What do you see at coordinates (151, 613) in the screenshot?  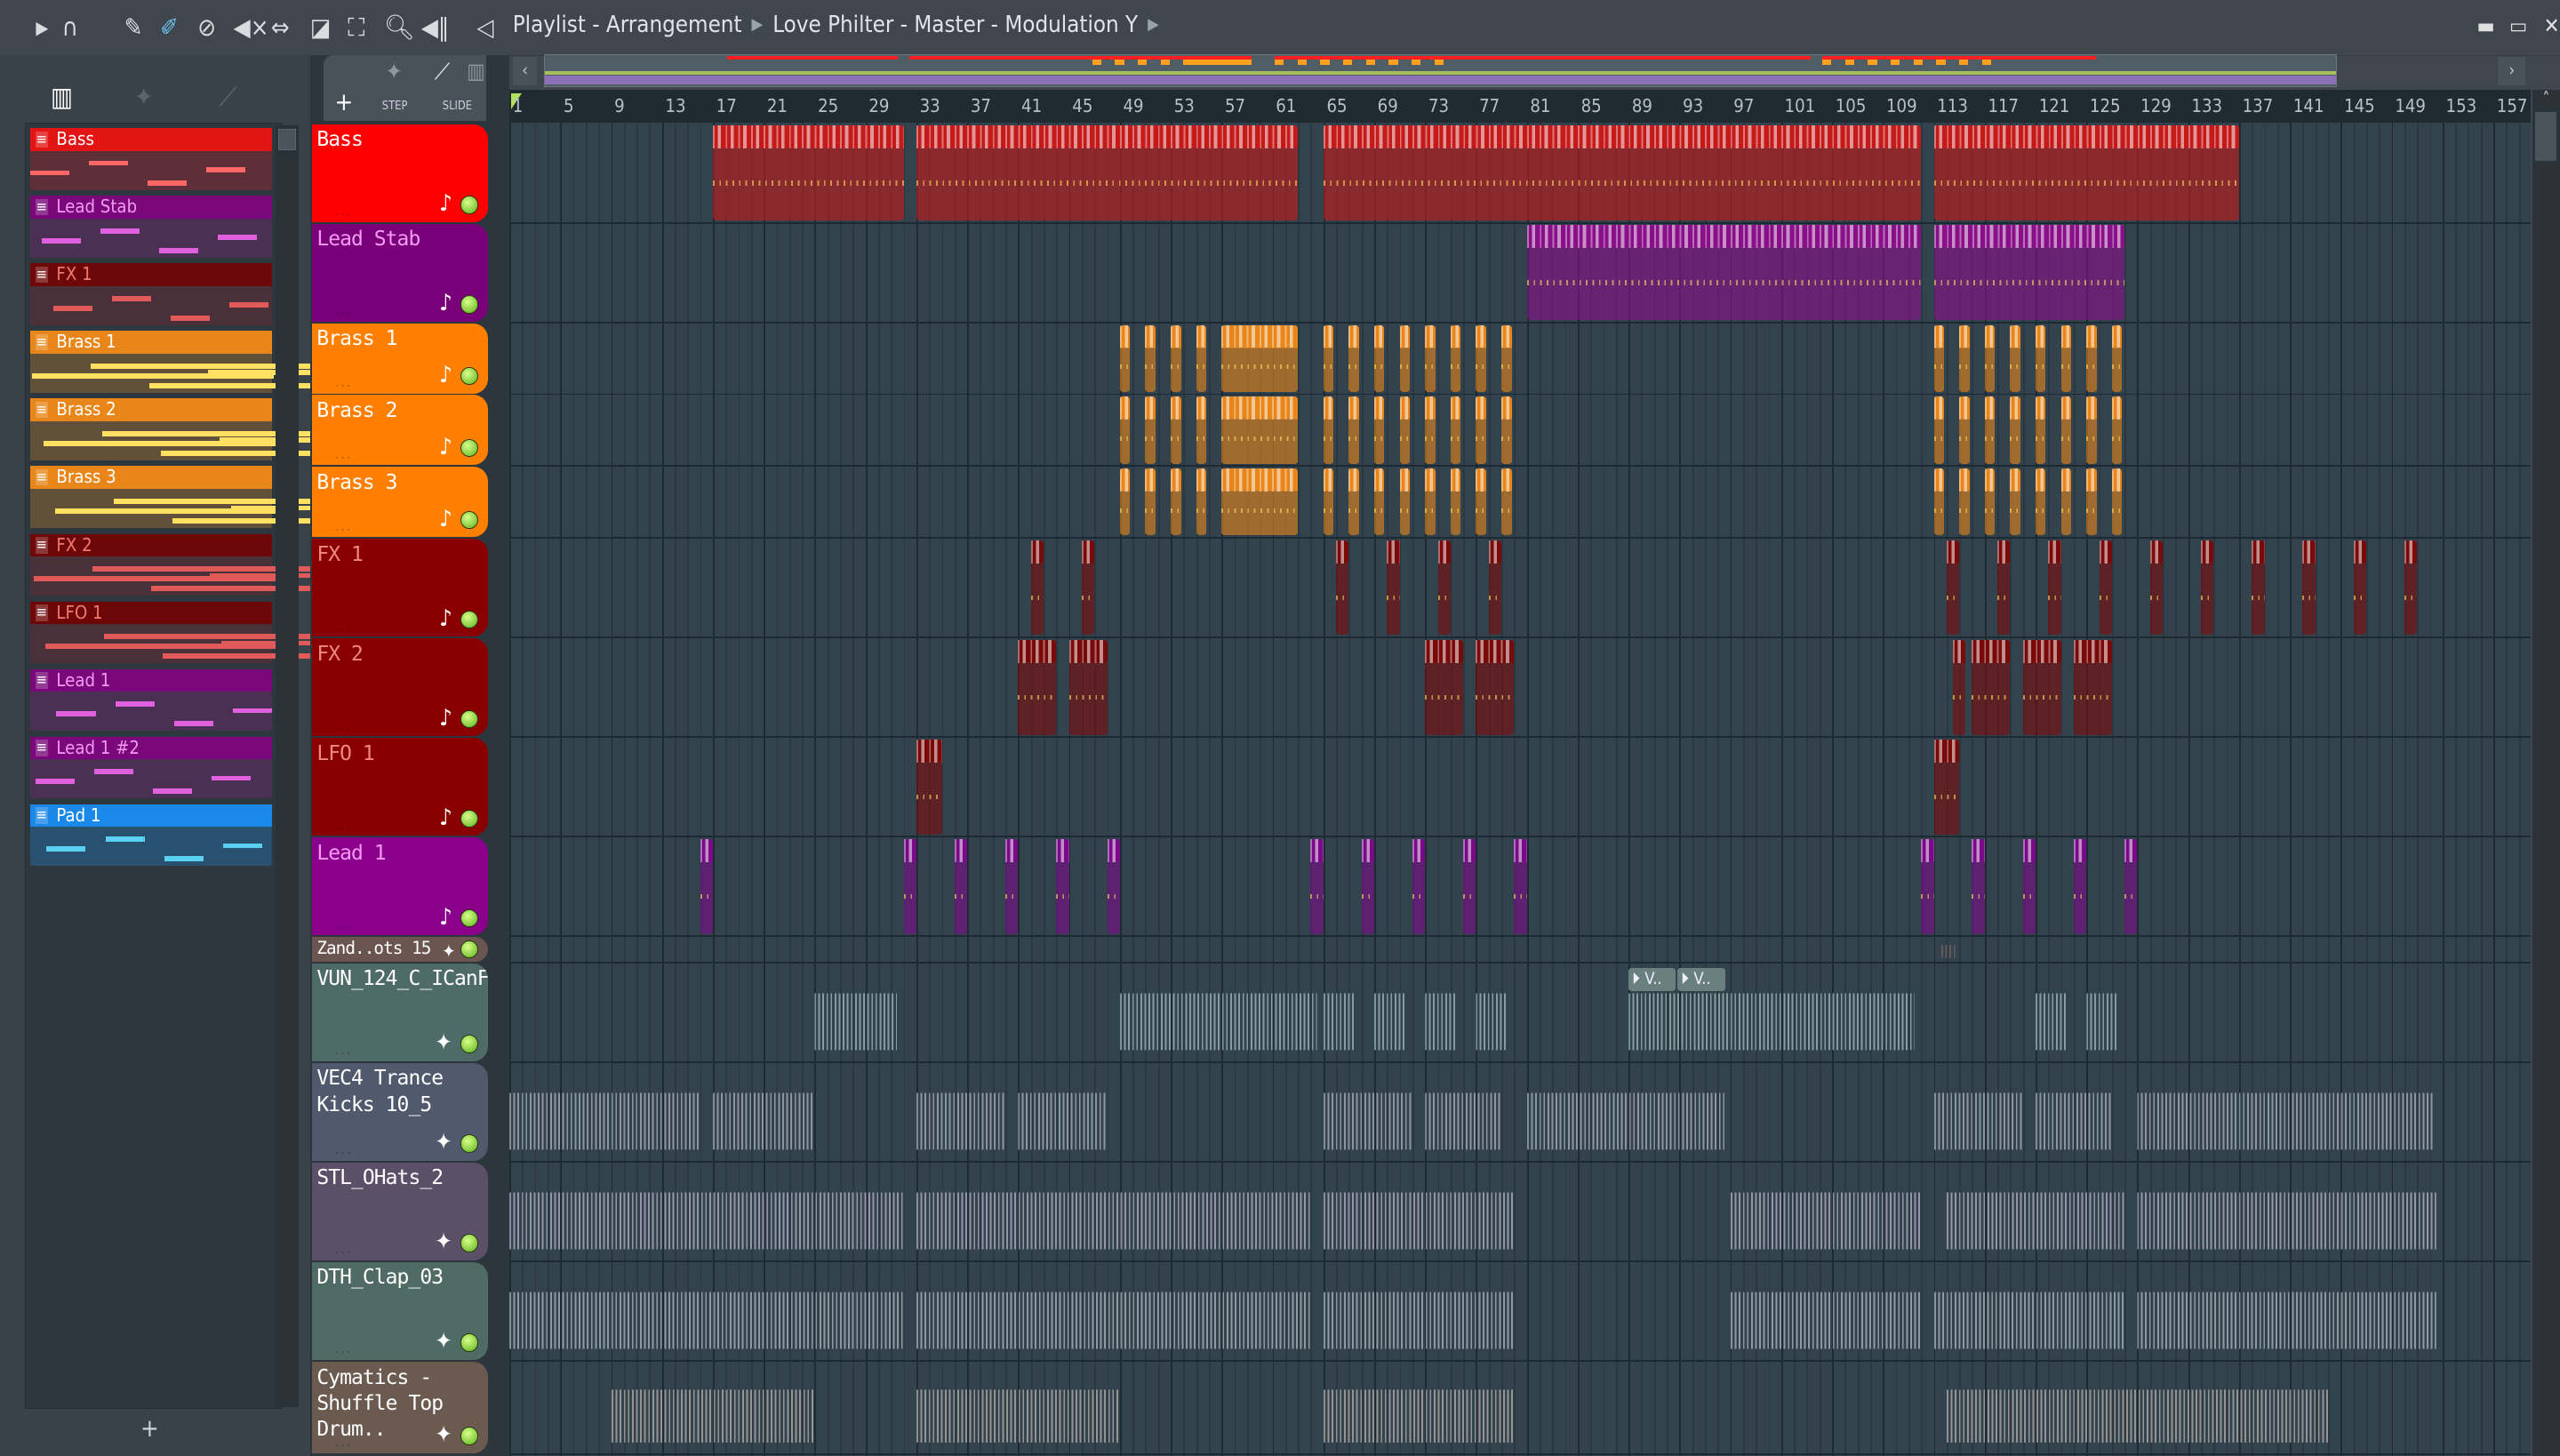 I see `pattern-header: ≡ LFO 1` at bounding box center [151, 613].